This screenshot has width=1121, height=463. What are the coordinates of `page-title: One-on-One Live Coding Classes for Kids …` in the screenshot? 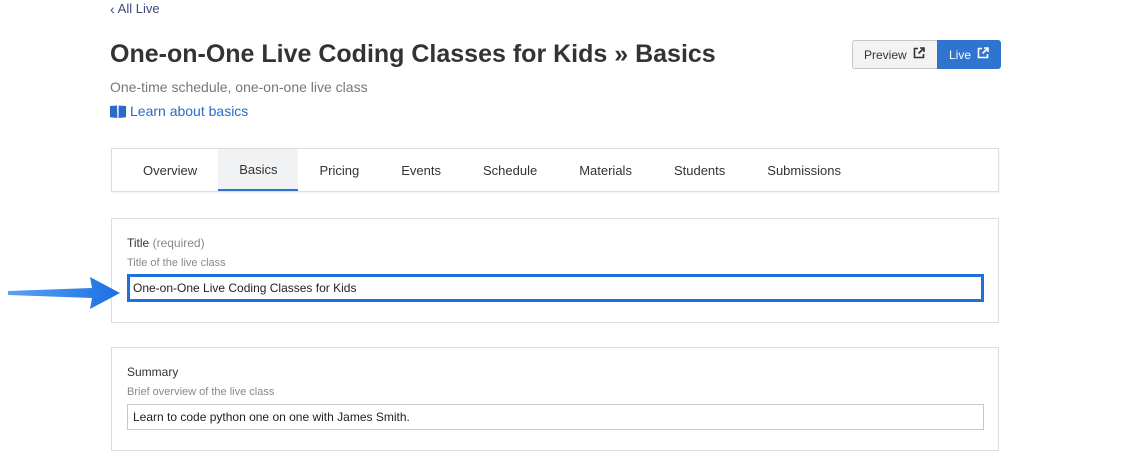 It's located at (413, 54).